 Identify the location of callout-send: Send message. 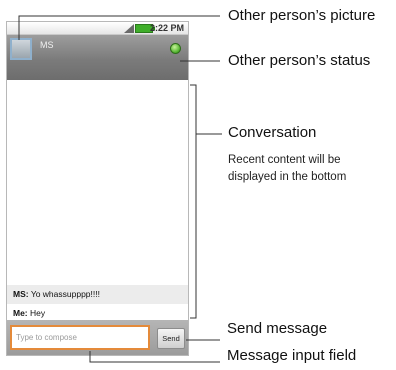
(277, 328).